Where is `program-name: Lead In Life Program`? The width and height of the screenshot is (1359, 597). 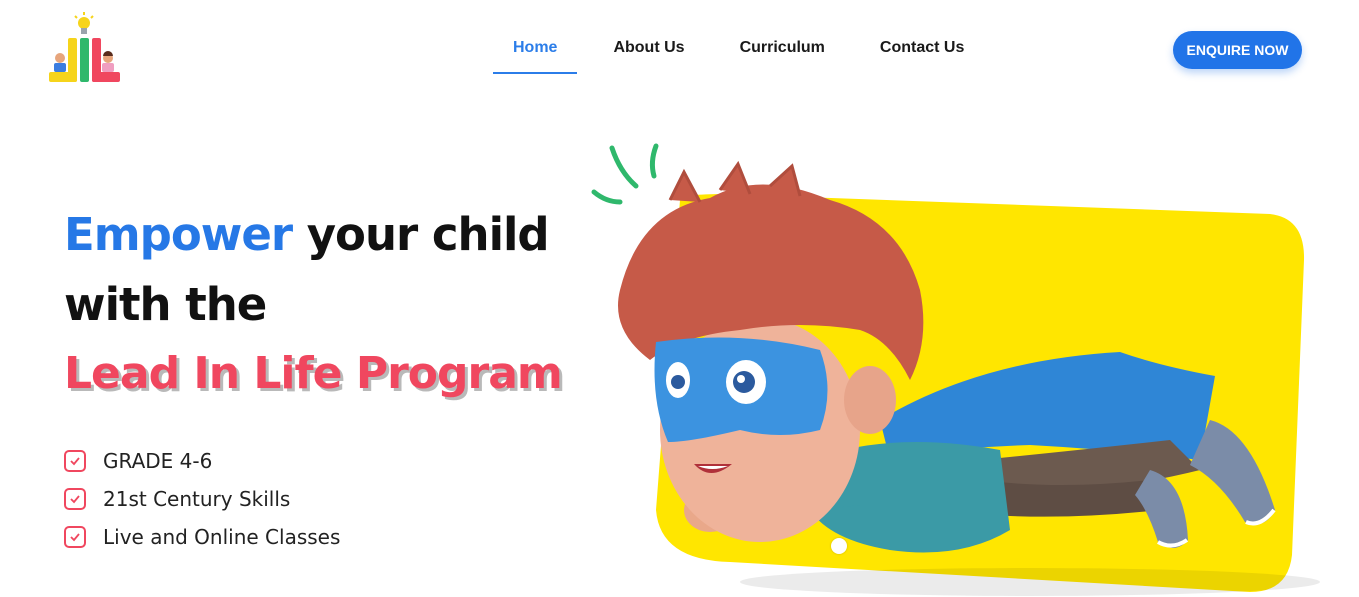 program-name: Lead In Life Program is located at coordinates (313, 373).